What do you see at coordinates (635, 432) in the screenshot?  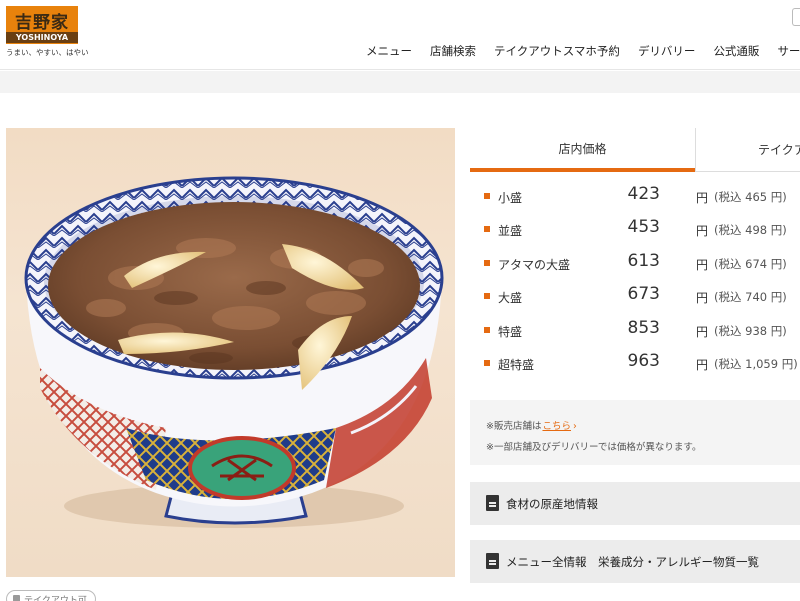 I see `price-notes: ※販売店舗はこちら › ※一部店舗及びデリバリーでは価格が異なります。` at bounding box center [635, 432].